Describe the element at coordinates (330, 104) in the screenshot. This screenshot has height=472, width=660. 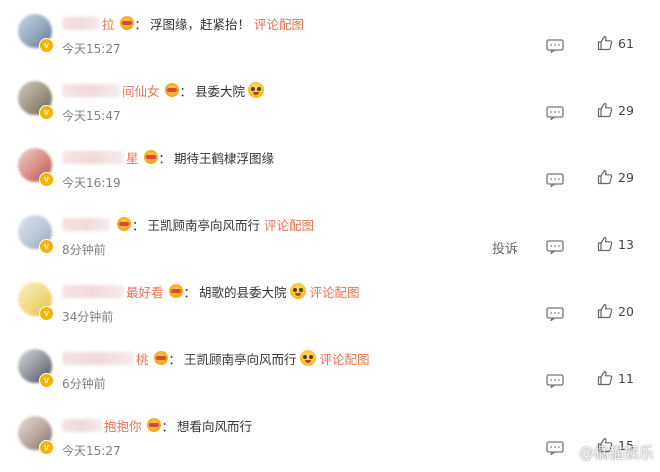
I see `comment-item: v 间仙女 ：县委大院今天15:47 29` at that location.